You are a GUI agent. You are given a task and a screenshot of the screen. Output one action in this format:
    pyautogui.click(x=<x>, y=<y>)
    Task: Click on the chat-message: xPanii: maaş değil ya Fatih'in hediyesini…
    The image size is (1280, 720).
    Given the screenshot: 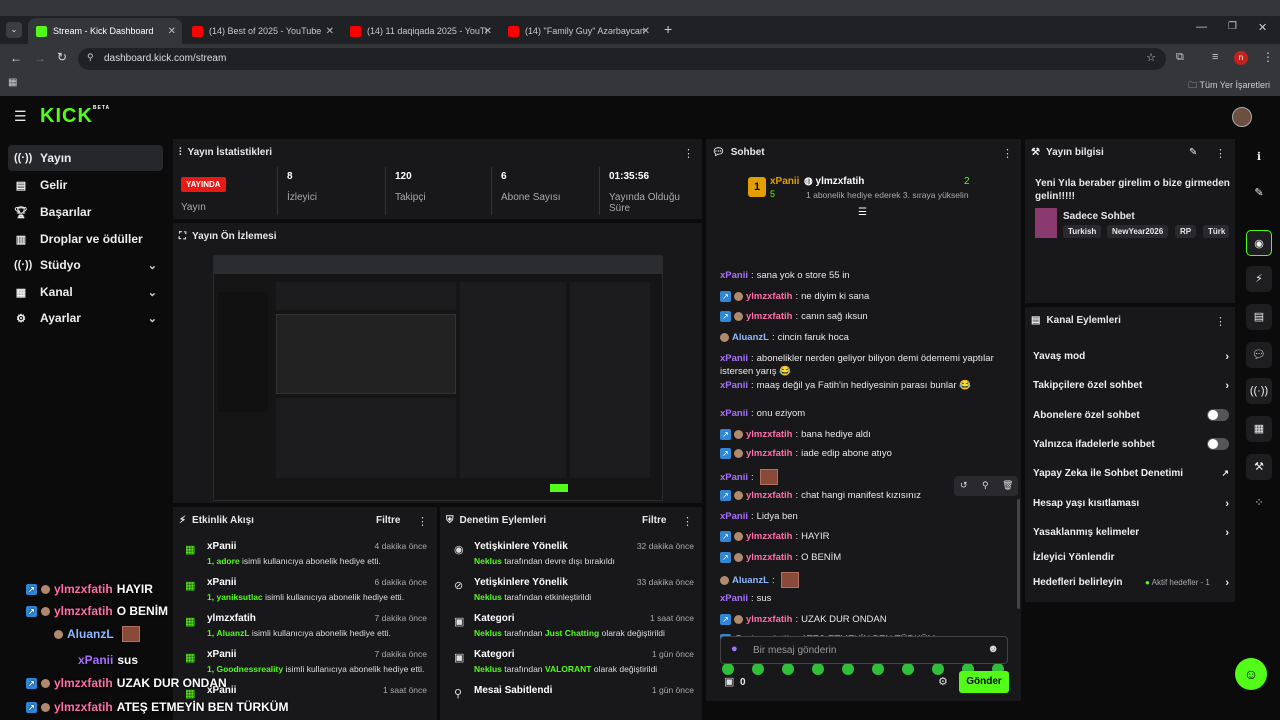 What is the action you would take?
    pyautogui.click(x=845, y=385)
    